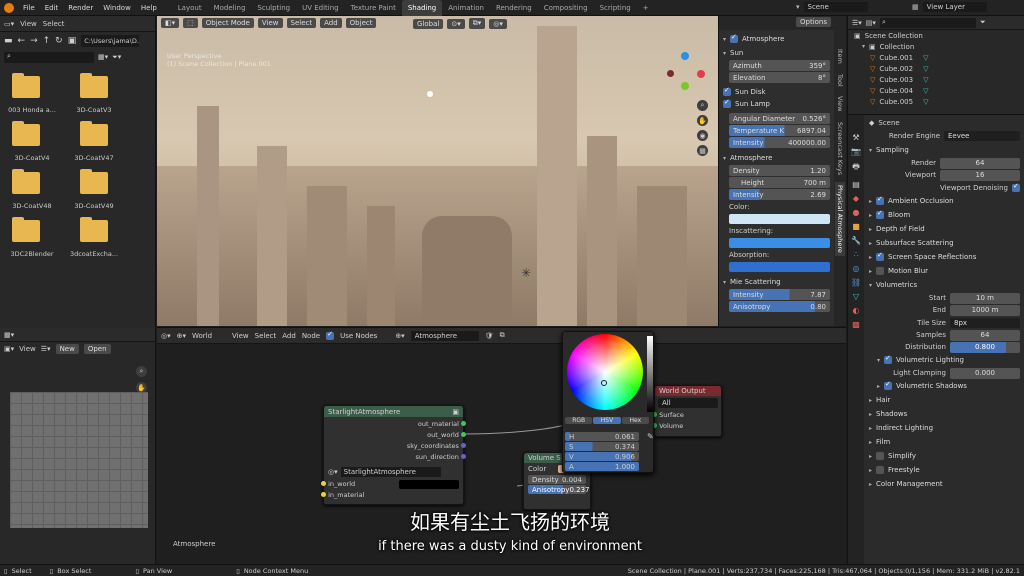 The width and height of the screenshot is (1024, 576). I want to click on absorption-swatch, so click(779, 267).